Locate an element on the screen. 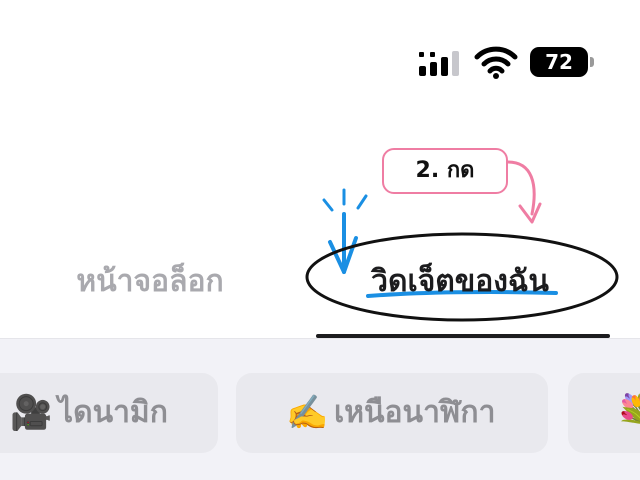 This screenshot has width=640, height=480. movie-camera-icon: 🎥 is located at coordinates (31, 413).